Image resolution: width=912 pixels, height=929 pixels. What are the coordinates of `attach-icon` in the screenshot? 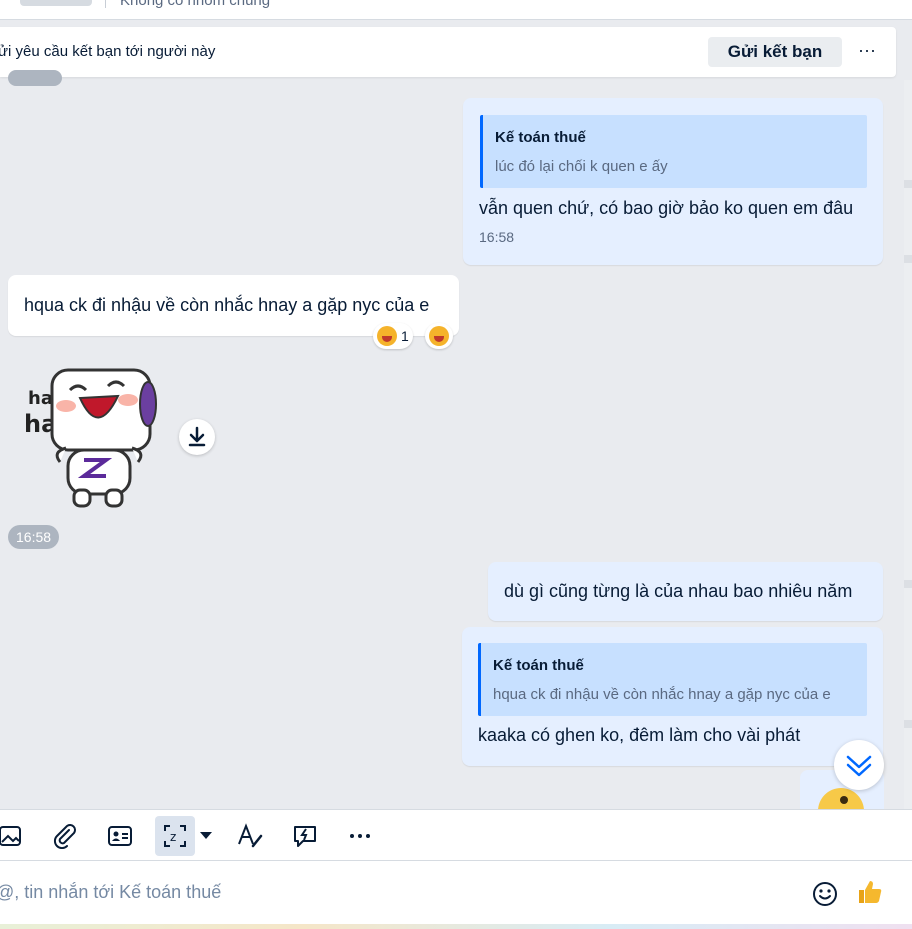 It's located at (64, 836).